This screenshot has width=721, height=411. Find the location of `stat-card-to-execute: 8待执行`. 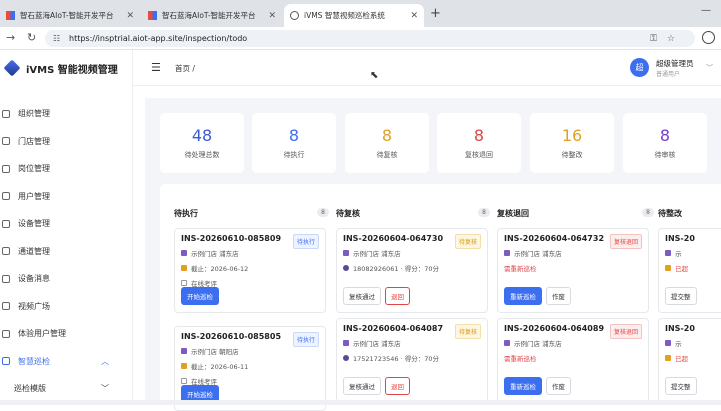

stat-card-to-execute: 8待执行 is located at coordinates (294, 143).